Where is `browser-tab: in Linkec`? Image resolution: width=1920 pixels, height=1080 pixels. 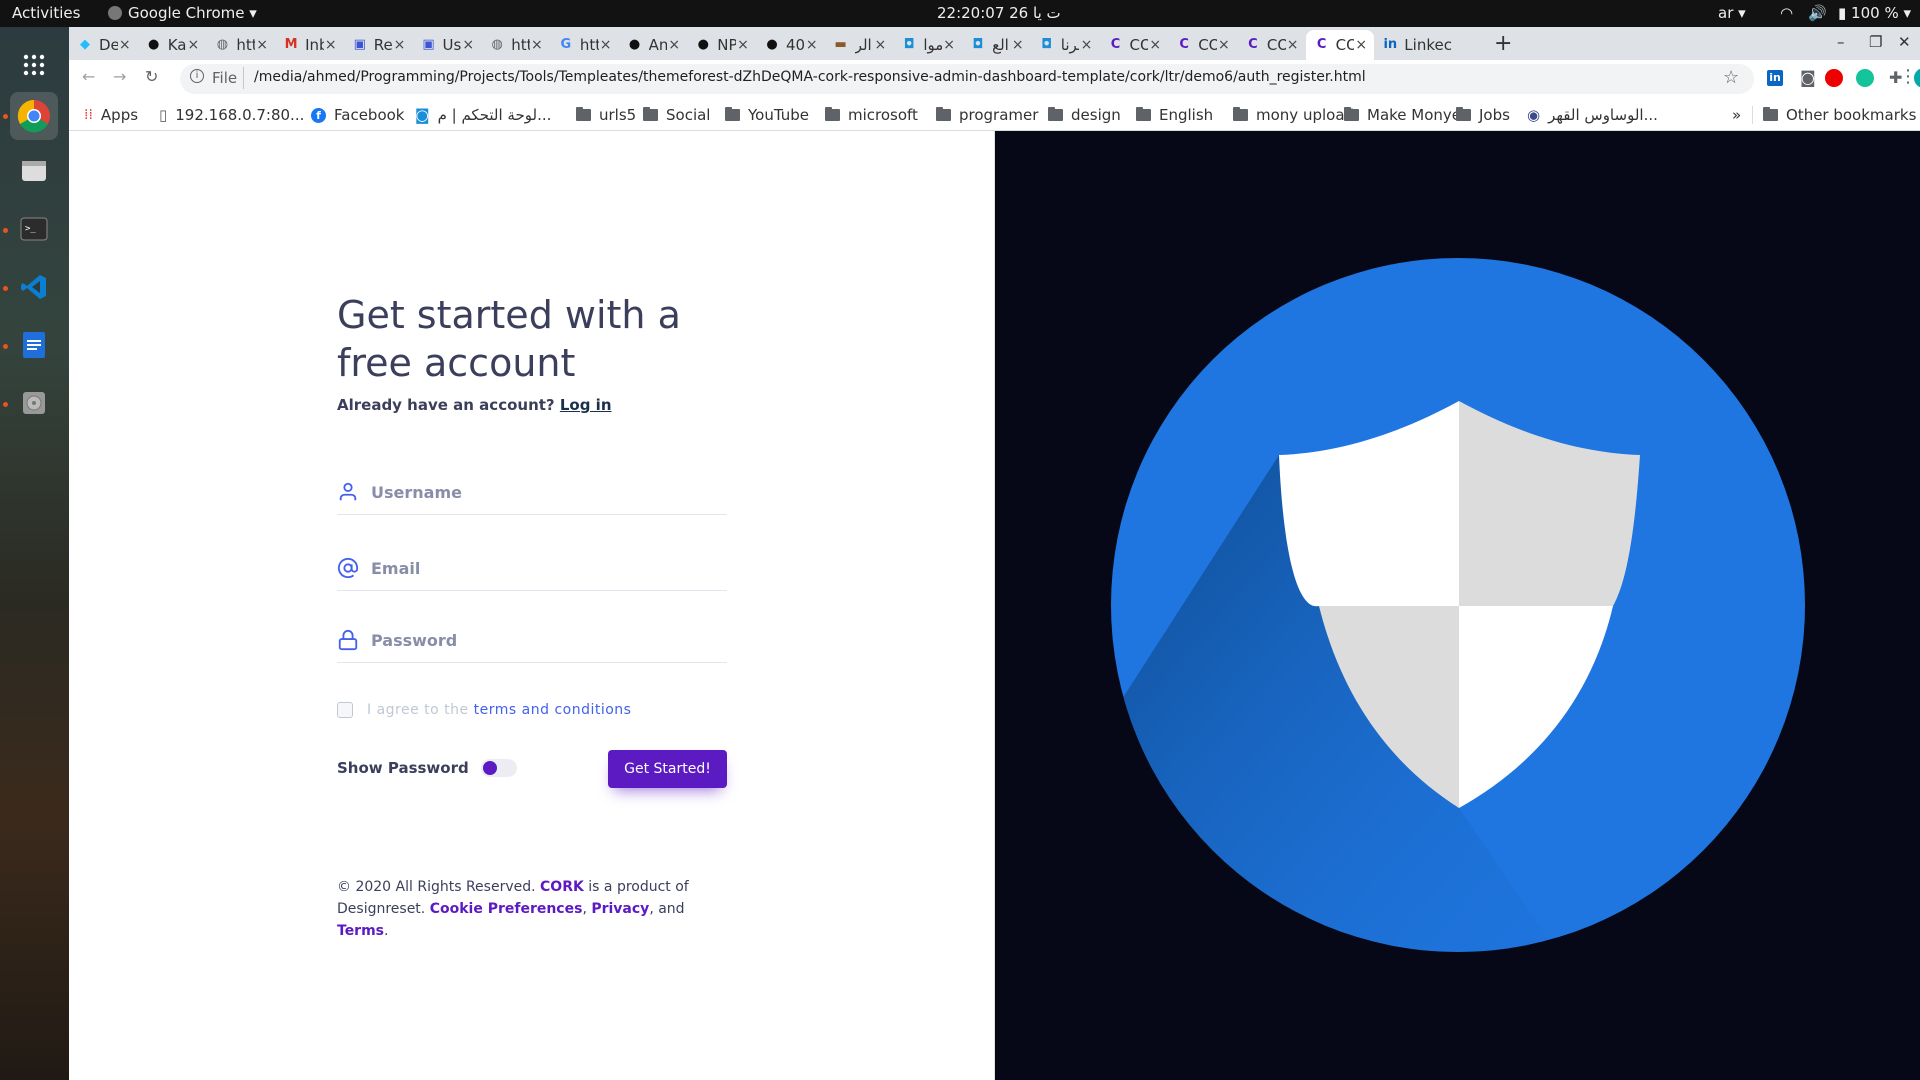 browser-tab: in Linkec is located at coordinates (1414, 45).